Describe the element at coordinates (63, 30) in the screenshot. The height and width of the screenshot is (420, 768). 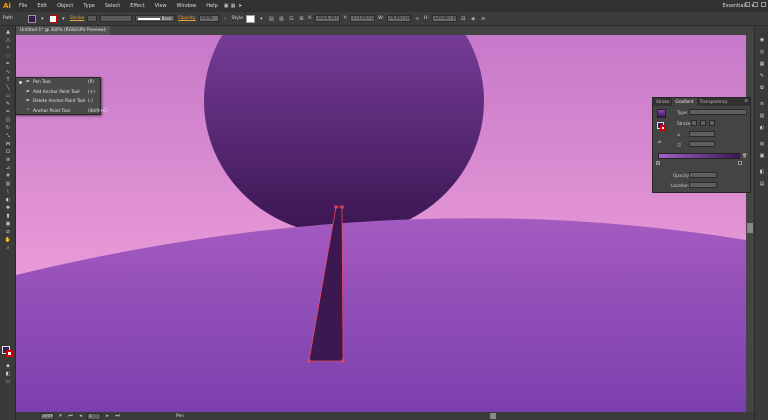
I see `document-tab: Untitled-1* @ 300% (RGB/GPU Preview) ×` at that location.